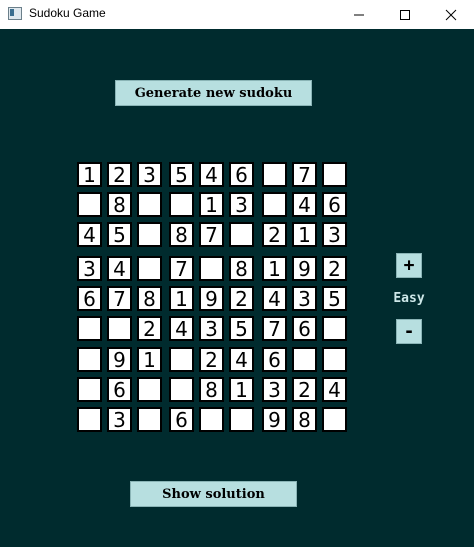 The image size is (474, 547). What do you see at coordinates (213, 494) in the screenshot?
I see `show-solution-button: Show solution` at bounding box center [213, 494].